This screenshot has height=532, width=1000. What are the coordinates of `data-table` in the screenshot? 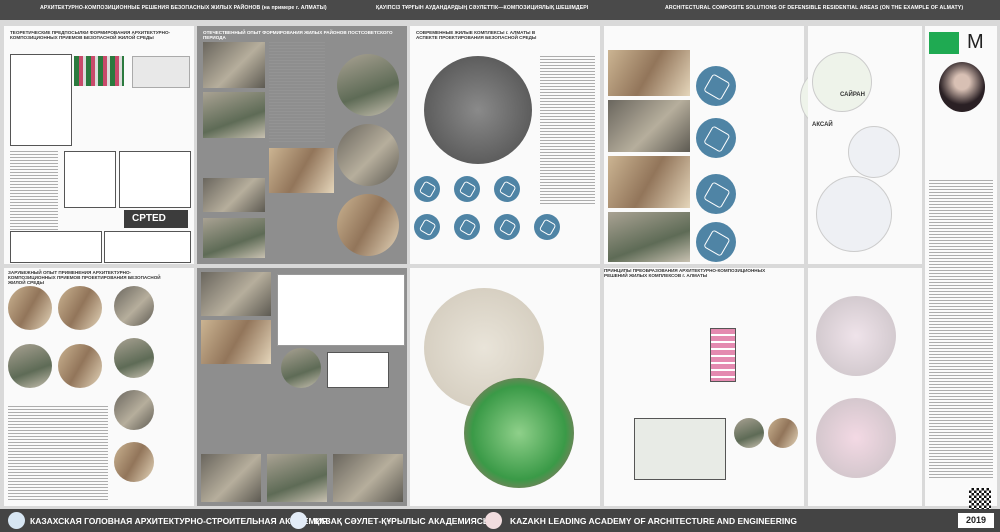 It's located at (341, 310).